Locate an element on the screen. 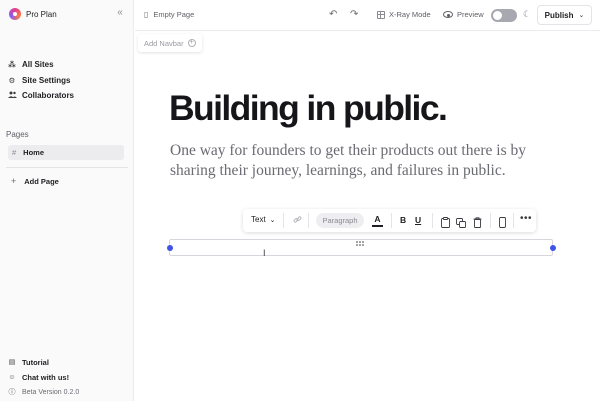  publish-label: Publish is located at coordinates (559, 15).